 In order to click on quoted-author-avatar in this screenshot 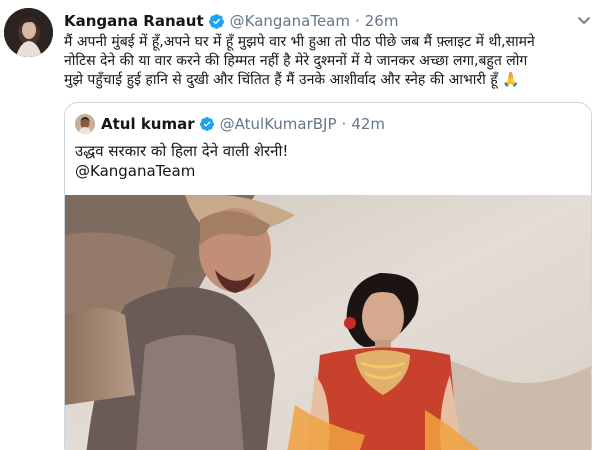, I will do `click(85, 124)`.